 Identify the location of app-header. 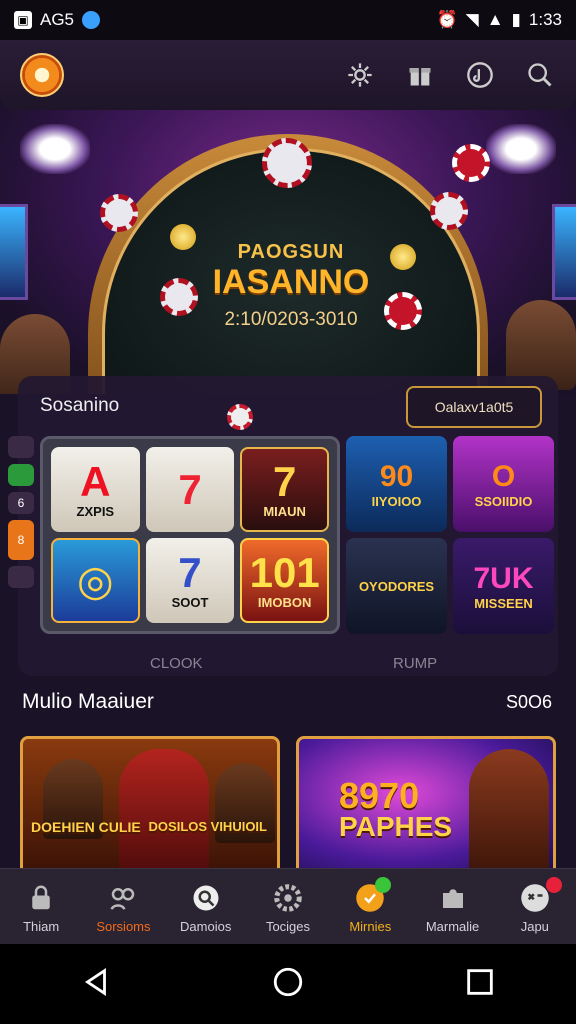
(288, 75).